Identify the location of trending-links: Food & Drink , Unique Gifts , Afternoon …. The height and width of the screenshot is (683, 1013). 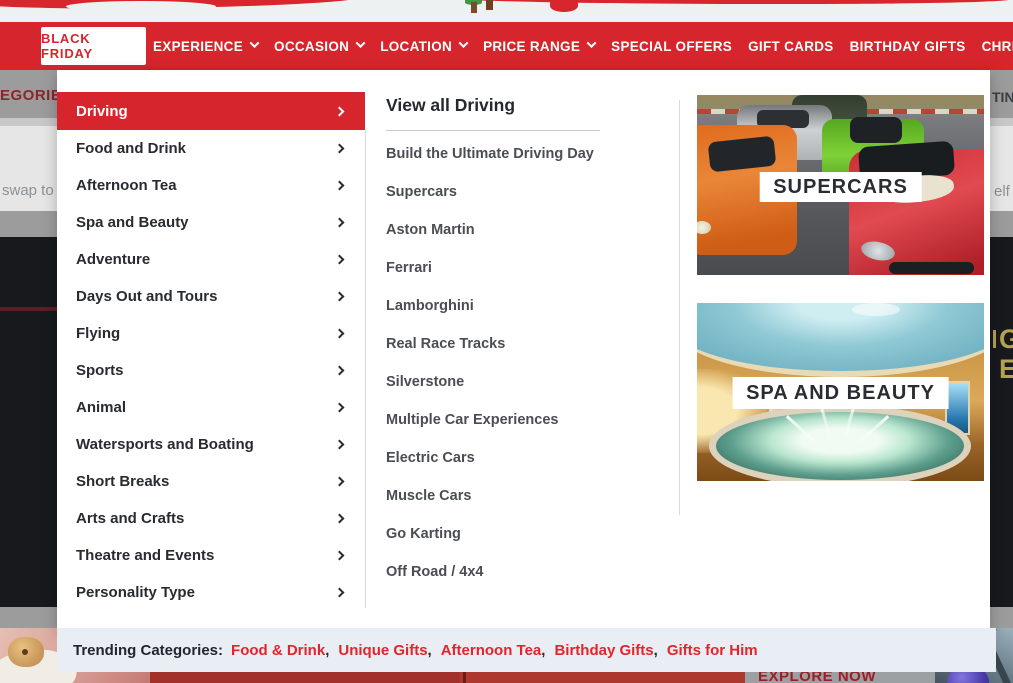
(494, 650).